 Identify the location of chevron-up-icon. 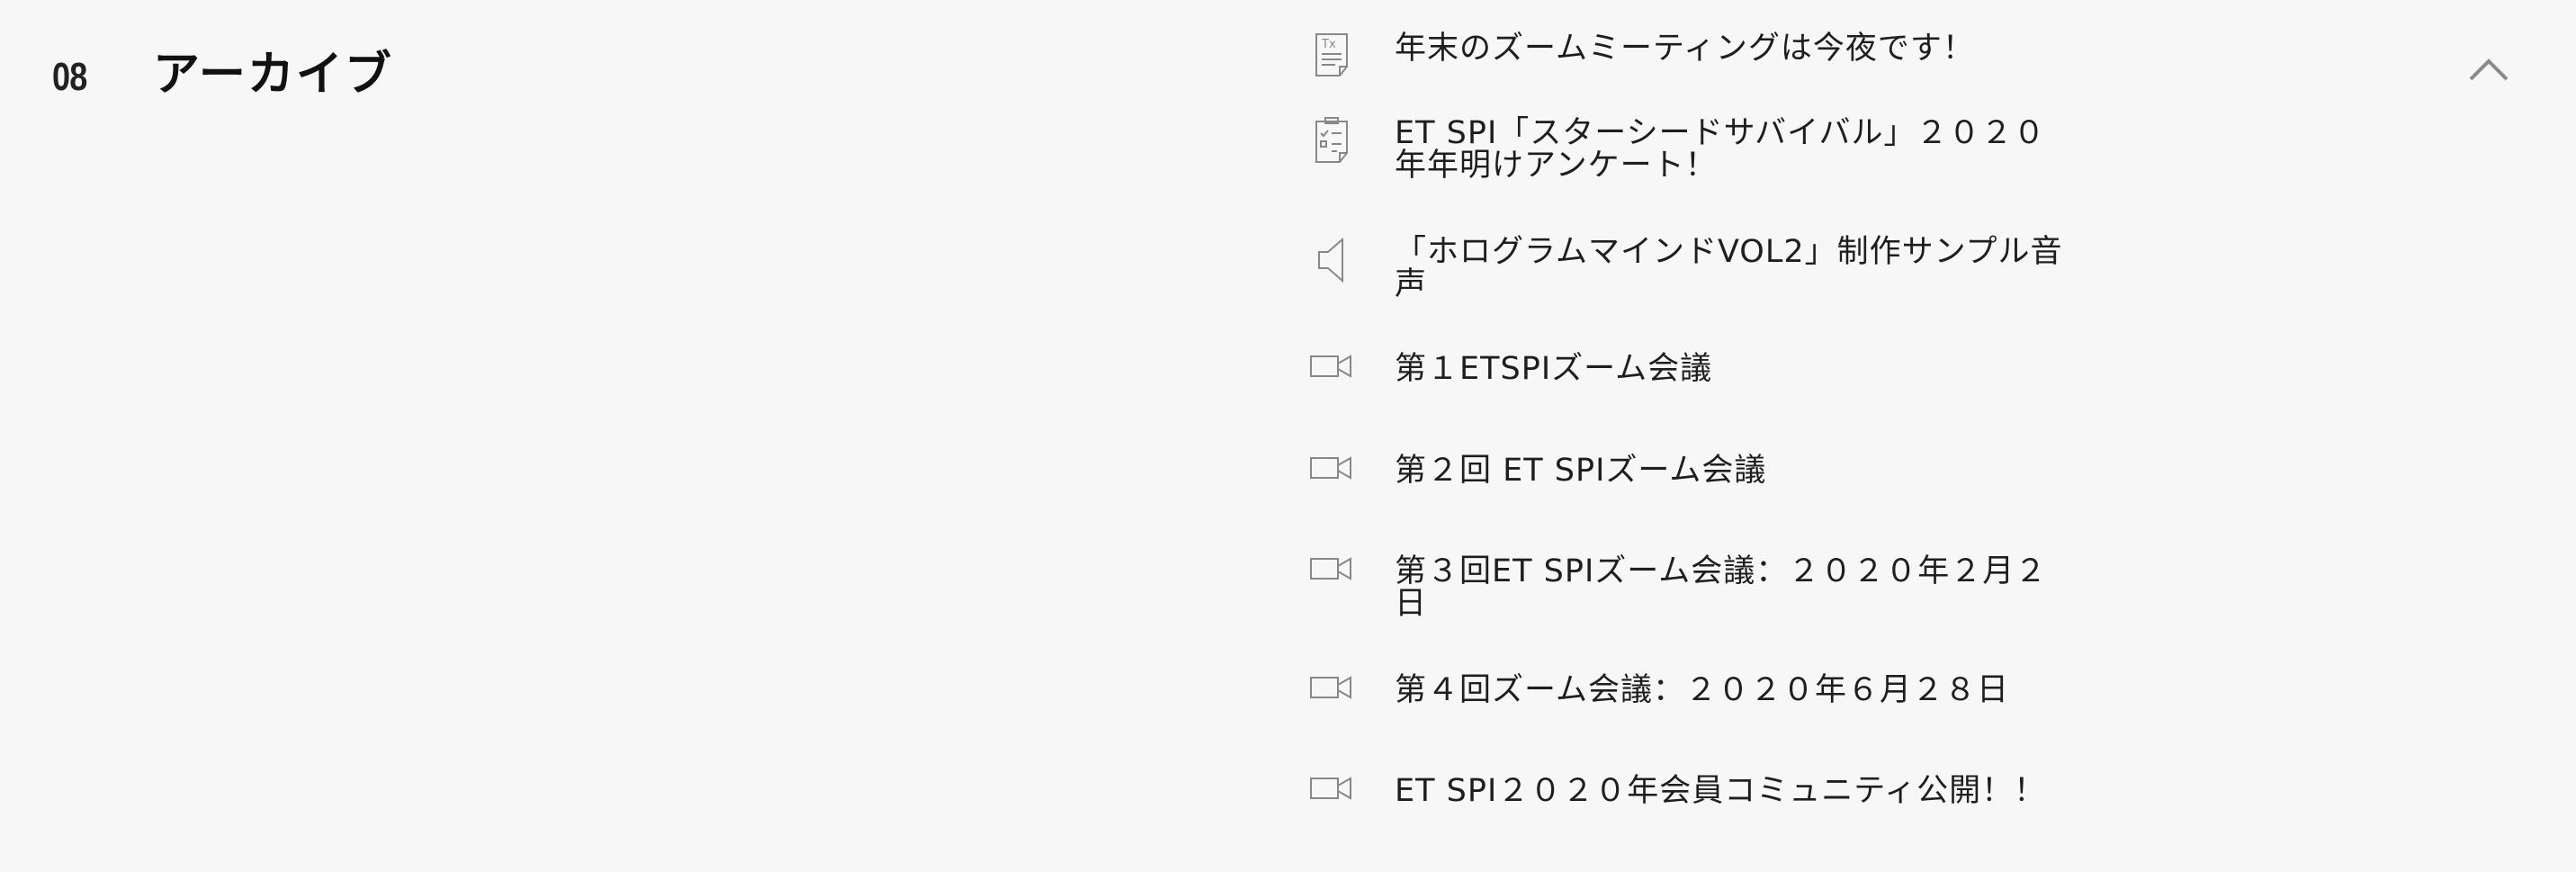
(2489, 72).